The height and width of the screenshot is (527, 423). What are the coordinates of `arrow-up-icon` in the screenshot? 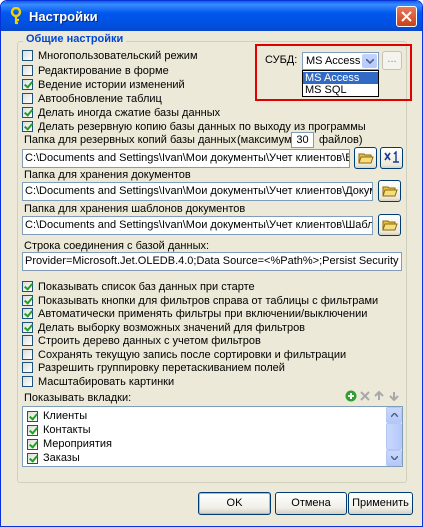 It's located at (379, 395).